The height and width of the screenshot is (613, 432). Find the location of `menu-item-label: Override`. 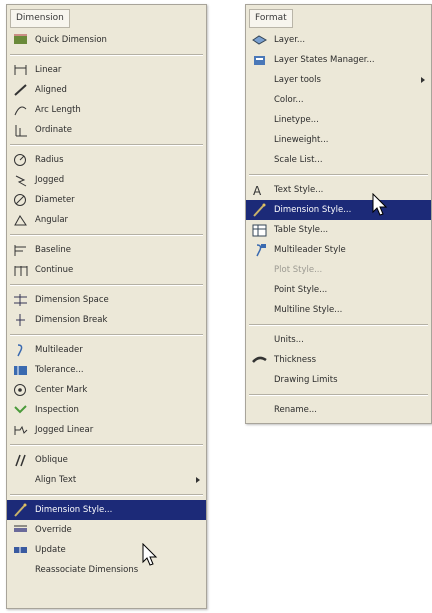

menu-item-label: Override is located at coordinates (53, 530).